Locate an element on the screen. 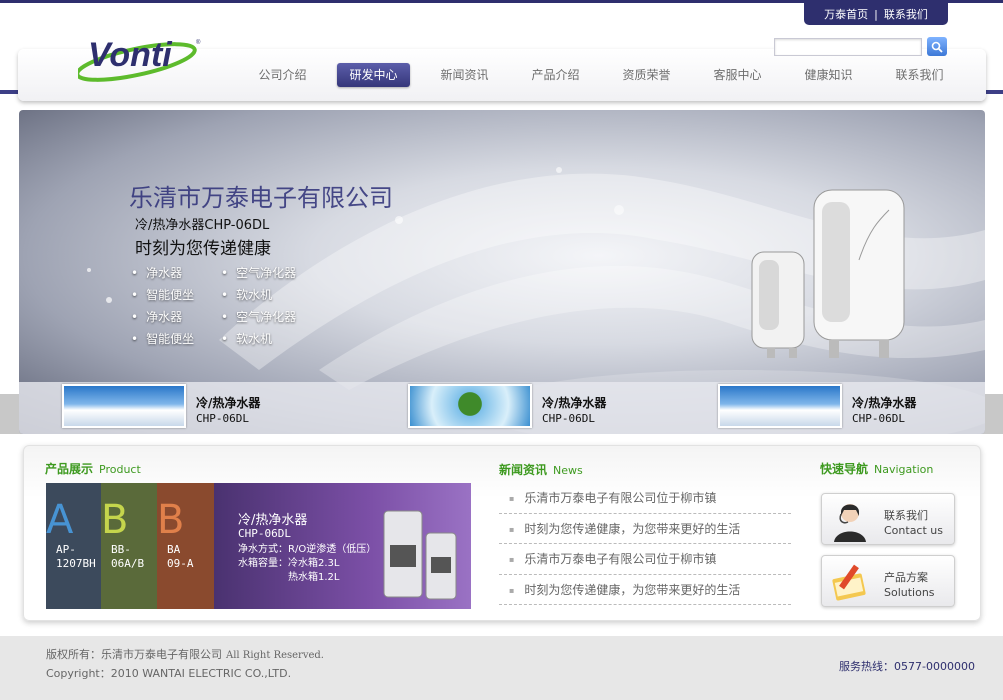 The image size is (1003, 700). banner-thumb-2: 冷/热净水器 CHP-06DL is located at coordinates (507, 406).